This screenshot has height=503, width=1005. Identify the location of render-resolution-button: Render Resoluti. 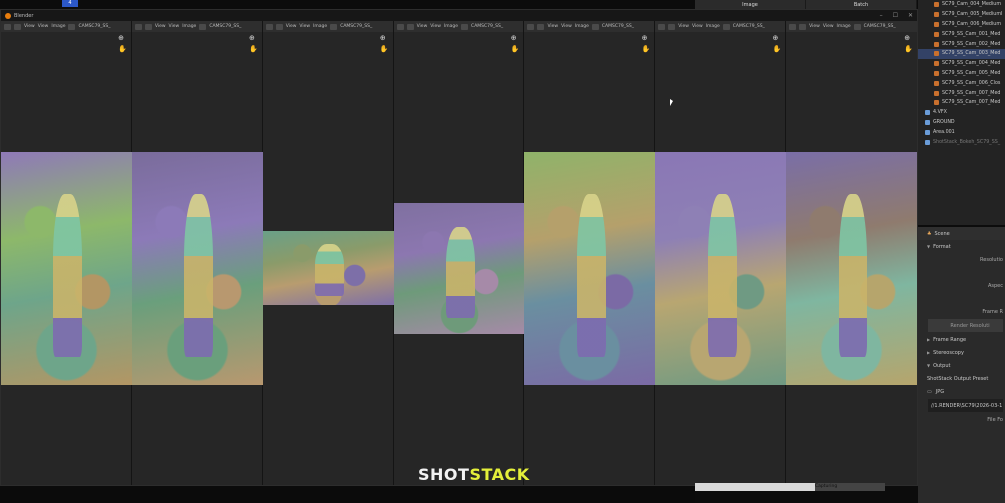
(965, 325).